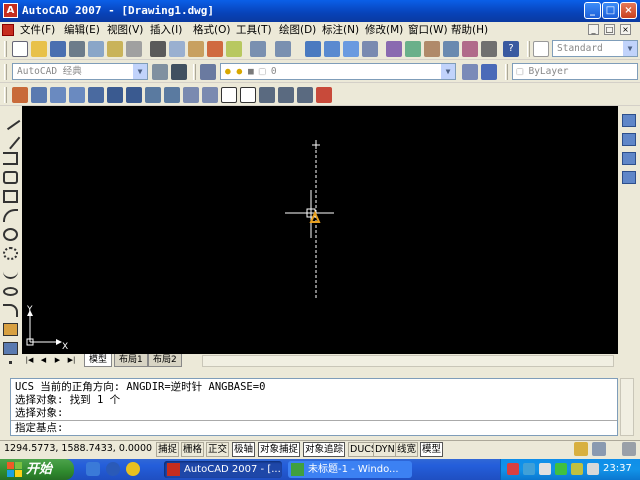 The image size is (640, 480). Describe the element at coordinates (628, 10) in the screenshot. I see `close-button: ×` at that location.